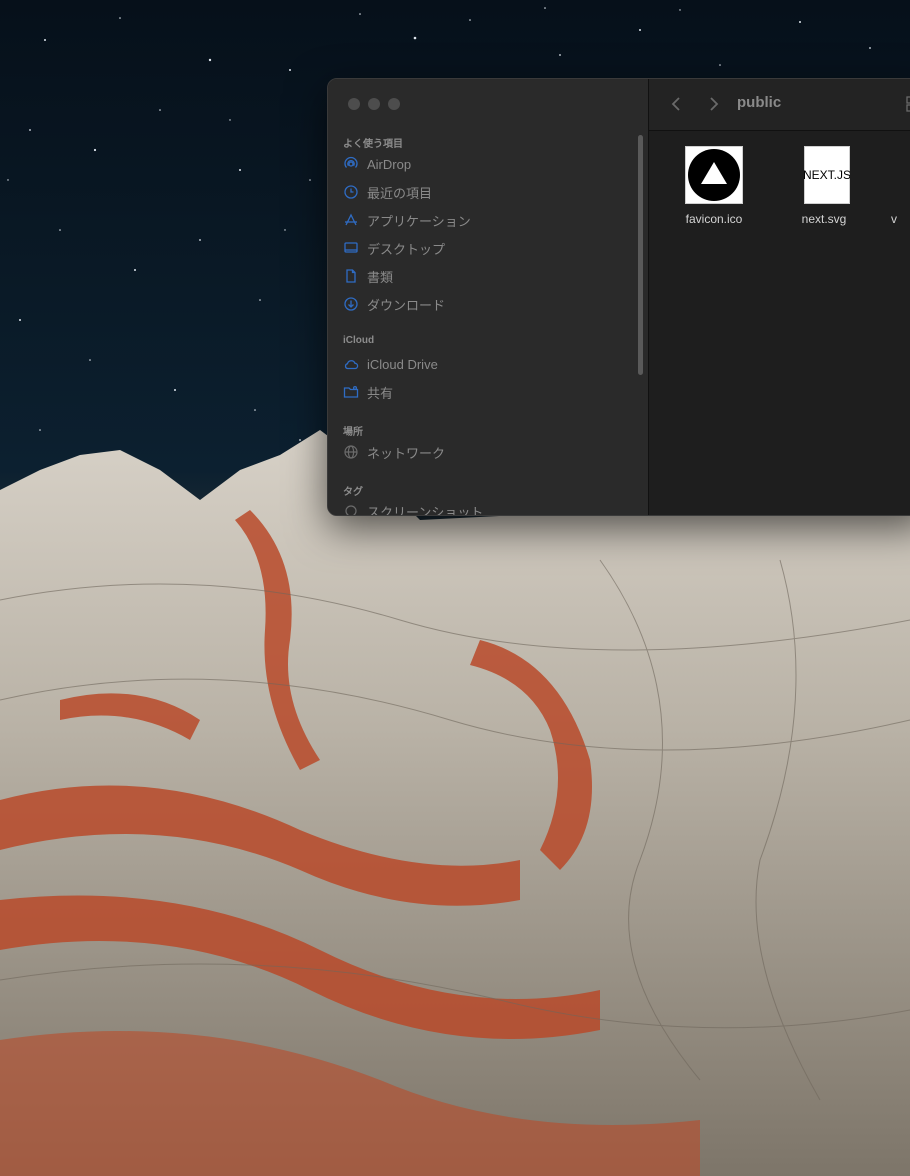 The height and width of the screenshot is (1176, 910). What do you see at coordinates (353, 432) in the screenshot?
I see `locations-section-title: 場所` at bounding box center [353, 432].